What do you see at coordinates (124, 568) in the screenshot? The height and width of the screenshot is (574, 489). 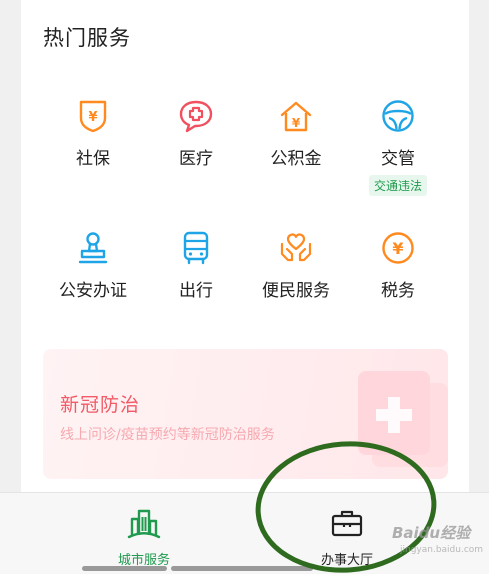 I see `home-indicator-left` at bounding box center [124, 568].